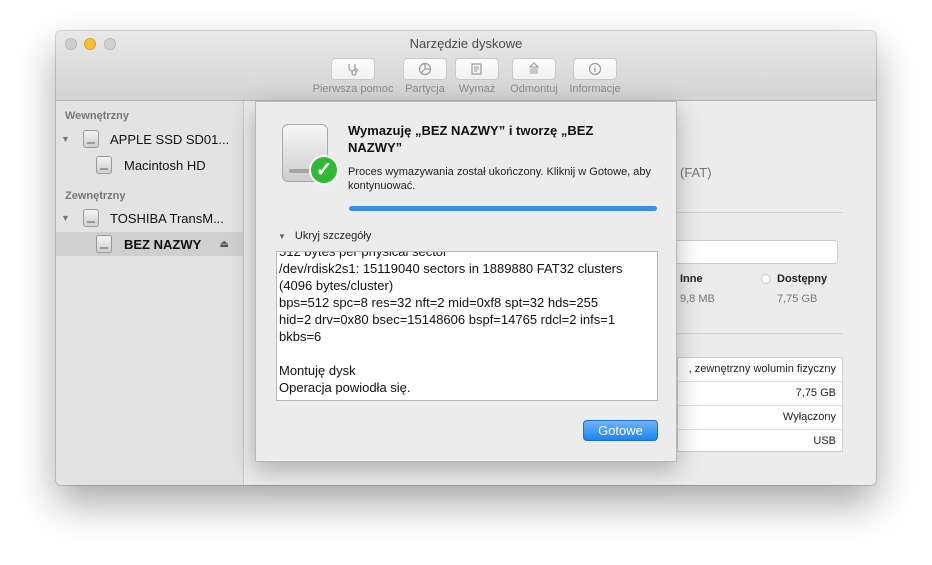 The image size is (932, 565). Describe the element at coordinates (345, 387) in the screenshot. I see `log-line: Operacja powiodła się.` at that location.